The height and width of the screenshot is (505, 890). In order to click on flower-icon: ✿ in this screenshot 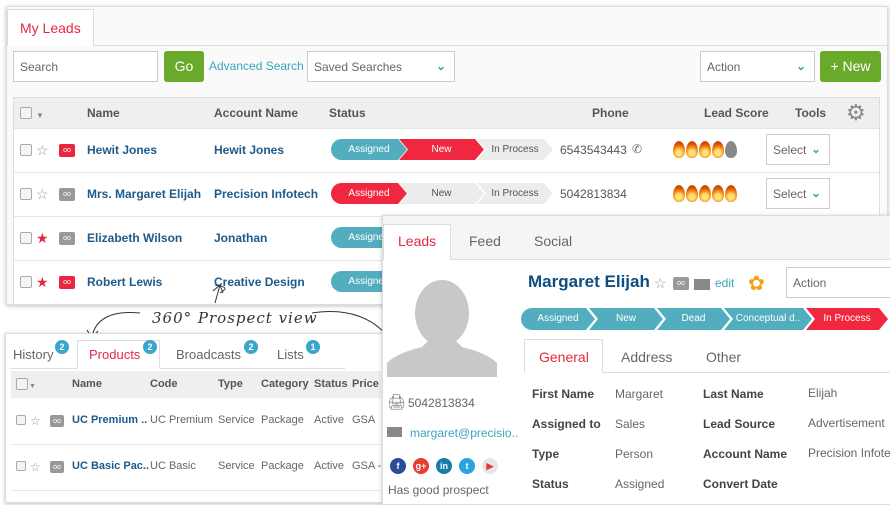, I will do `click(756, 283)`.